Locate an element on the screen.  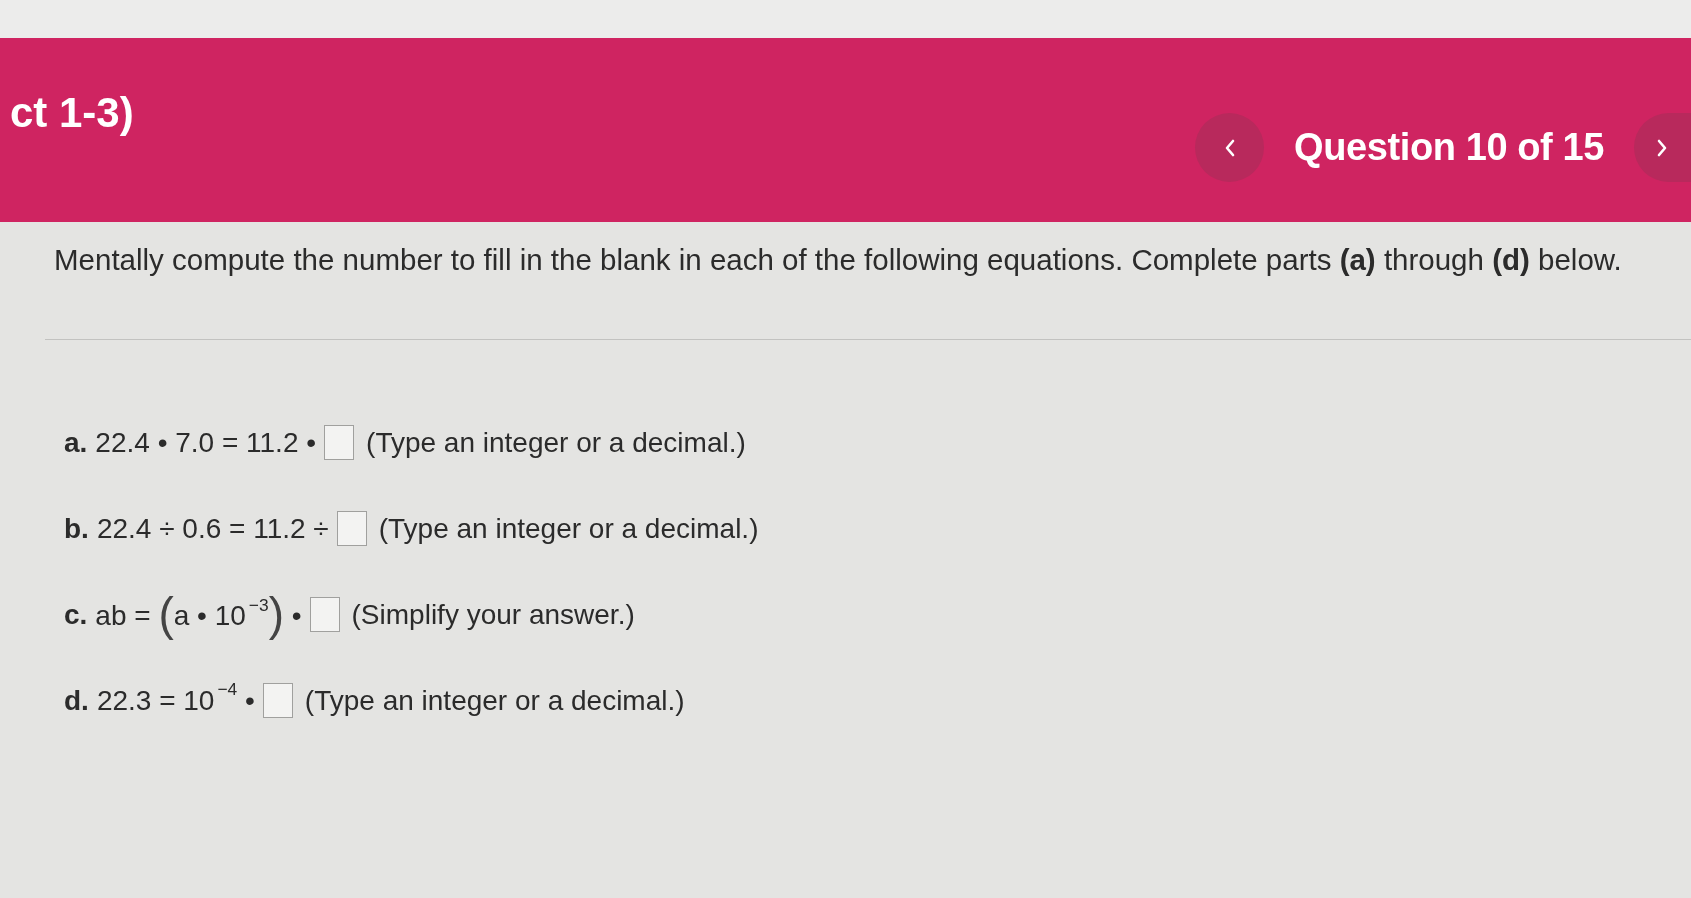
equation-text: 22.4 ÷ 0.6 = 11.2 ÷ is located at coordinates (212, 528).